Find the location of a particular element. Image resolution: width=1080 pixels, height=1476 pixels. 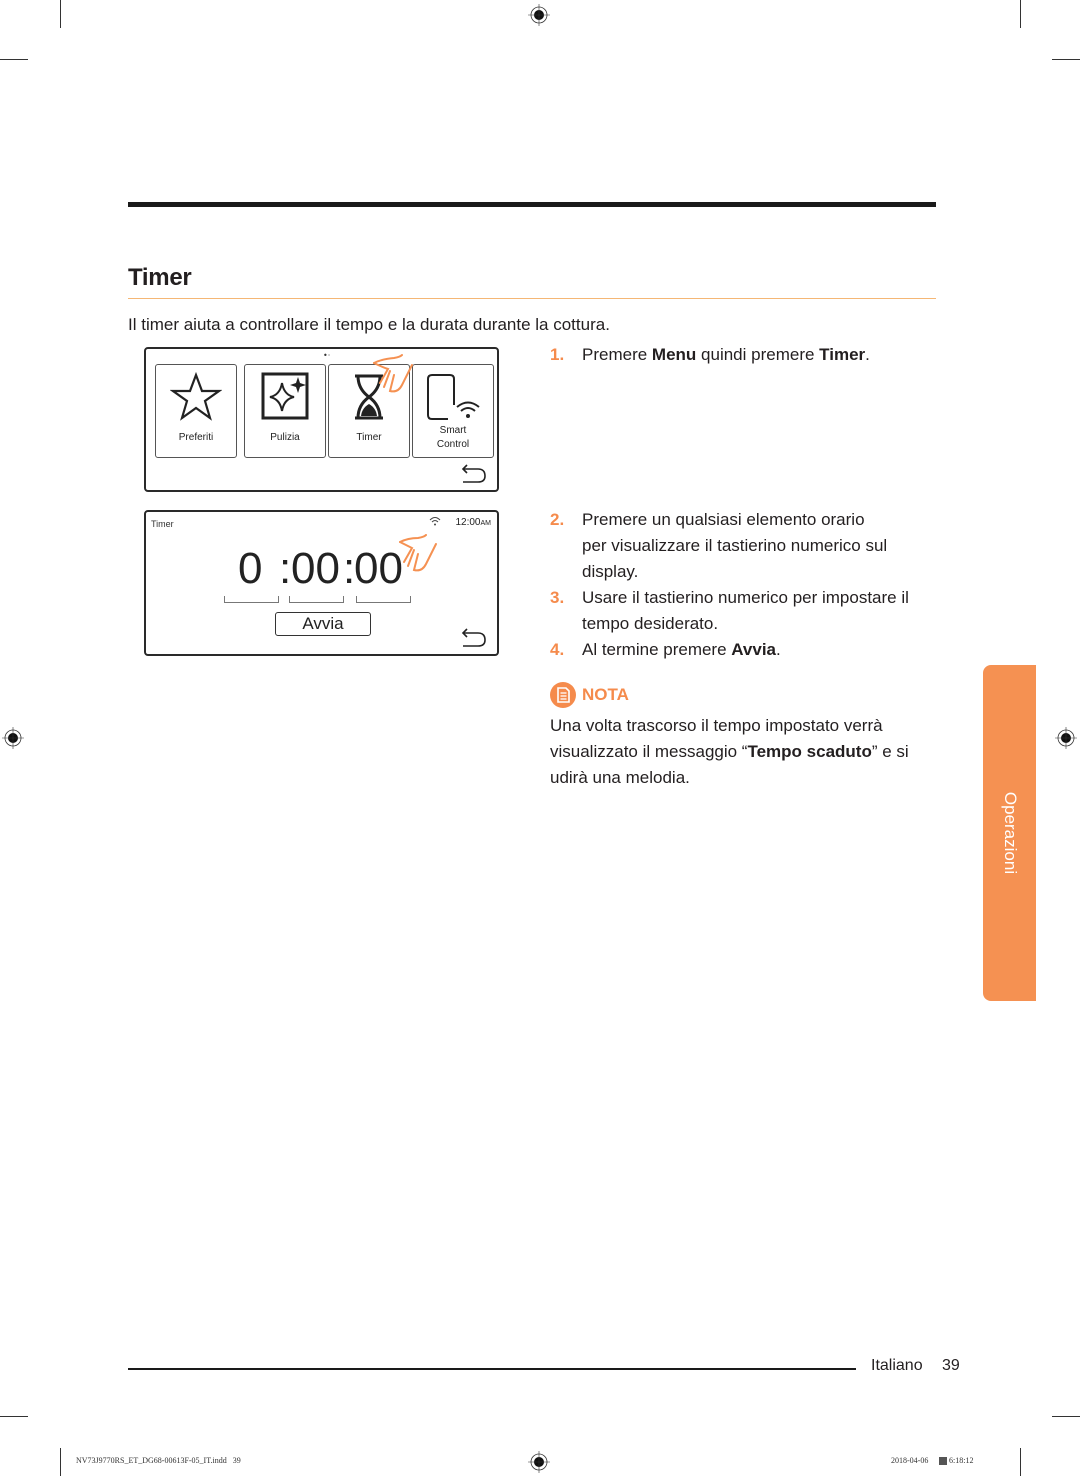

hours-underline is located at coordinates (251, 599).